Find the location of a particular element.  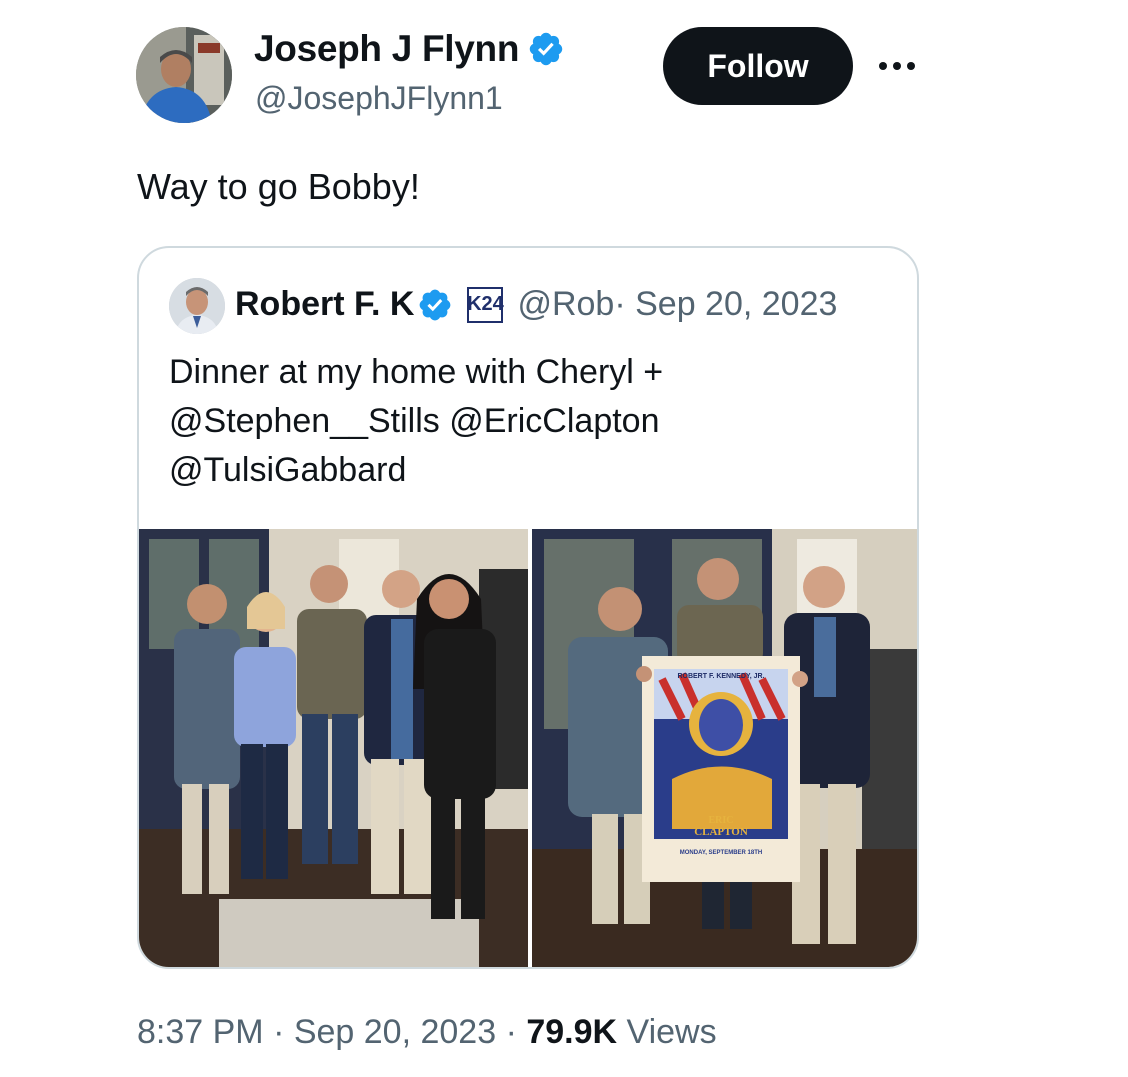

quoted-header: Robert F. K K24 @Rob · Sep 20, 2023 is located at coordinates (536, 304).